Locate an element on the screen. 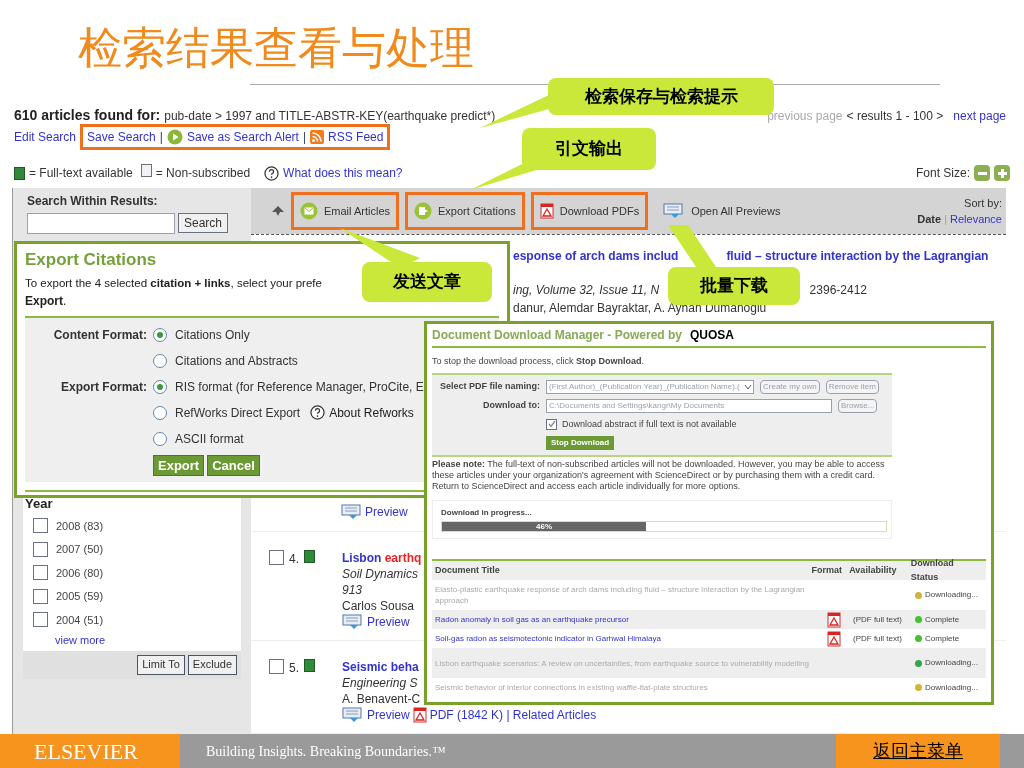 Image resolution: width=1024 pixels, height=768 pixels. search-link: Save as Search Alert is located at coordinates (242, 137).